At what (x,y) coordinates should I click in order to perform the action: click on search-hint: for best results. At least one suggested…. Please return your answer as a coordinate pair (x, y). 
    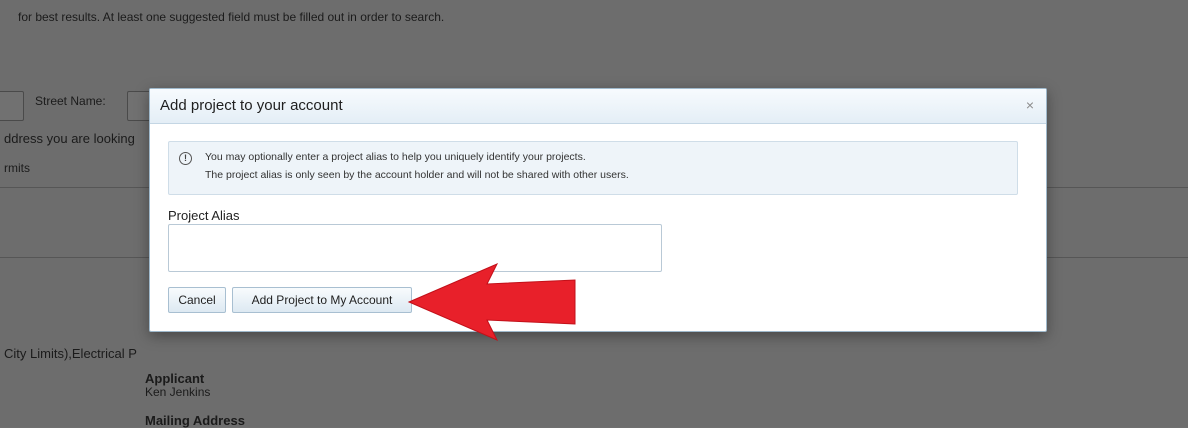
    Looking at the image, I should click on (231, 17).